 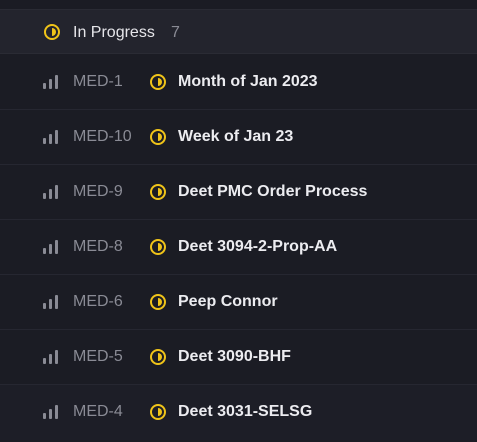 I want to click on issue-row: MED-4 Deet 3031-SELSG, so click(x=238, y=412).